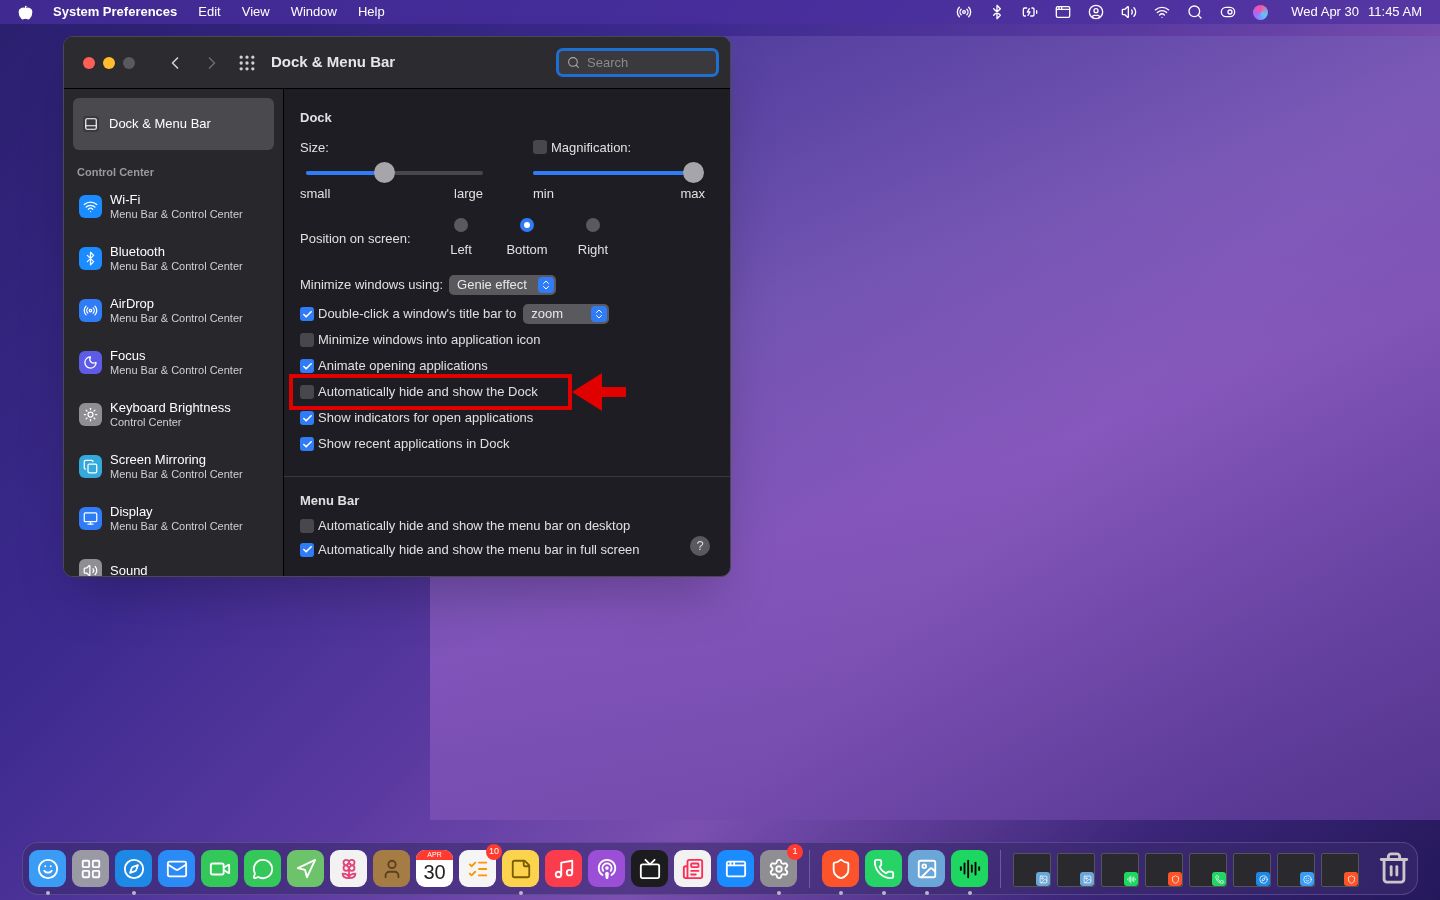  I want to click on sidebar-item: Screen Mirroring Menu Bar & Control Center, so click(173, 466).